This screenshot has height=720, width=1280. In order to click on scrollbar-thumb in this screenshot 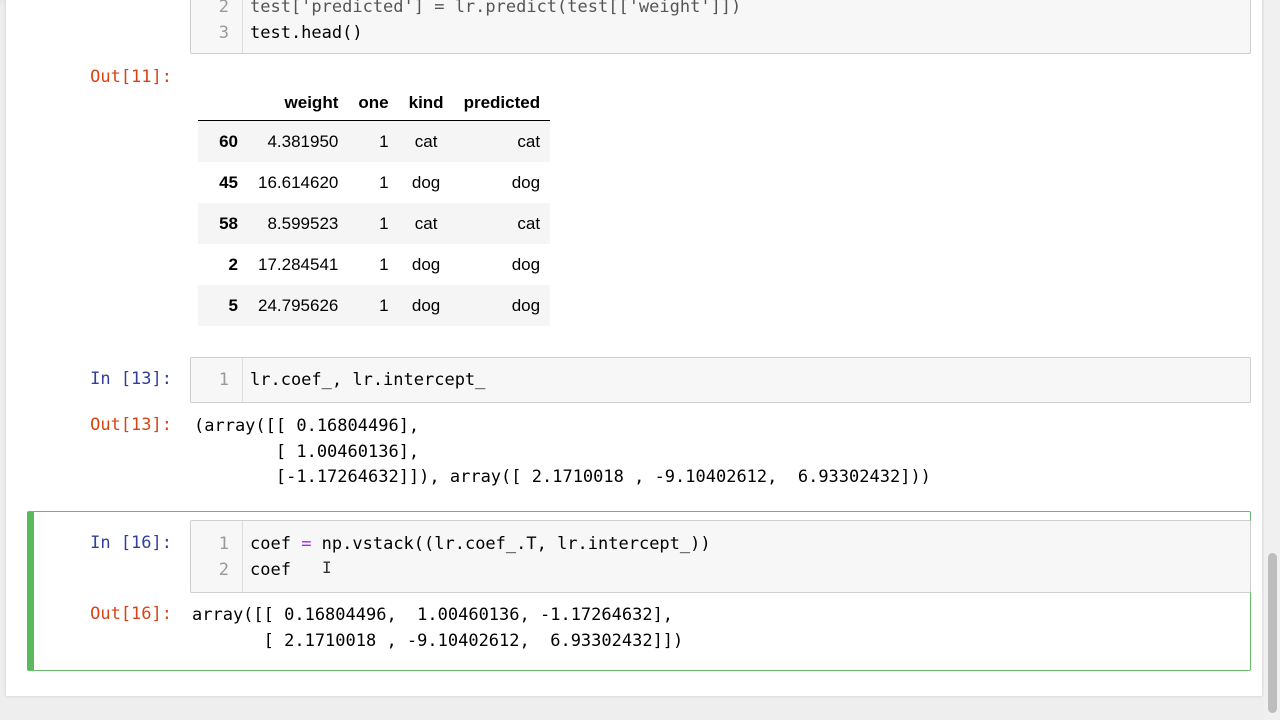, I will do `click(1272, 633)`.